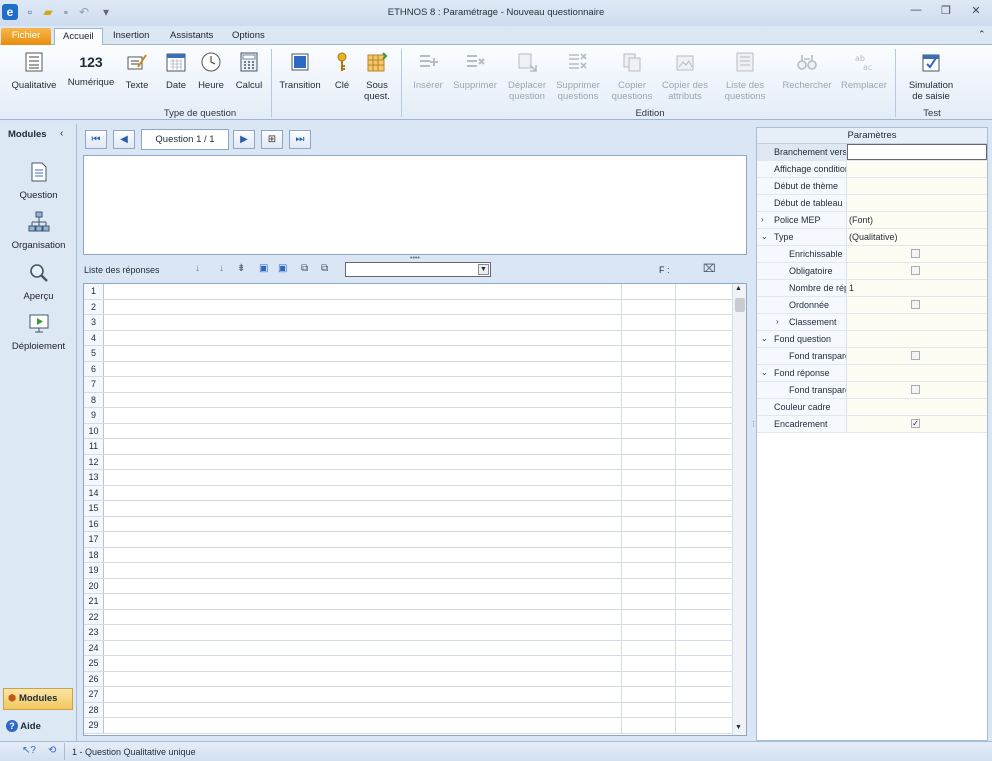 The image size is (992, 761). I want to click on collapse-panel-icon: ‹, so click(61, 133).